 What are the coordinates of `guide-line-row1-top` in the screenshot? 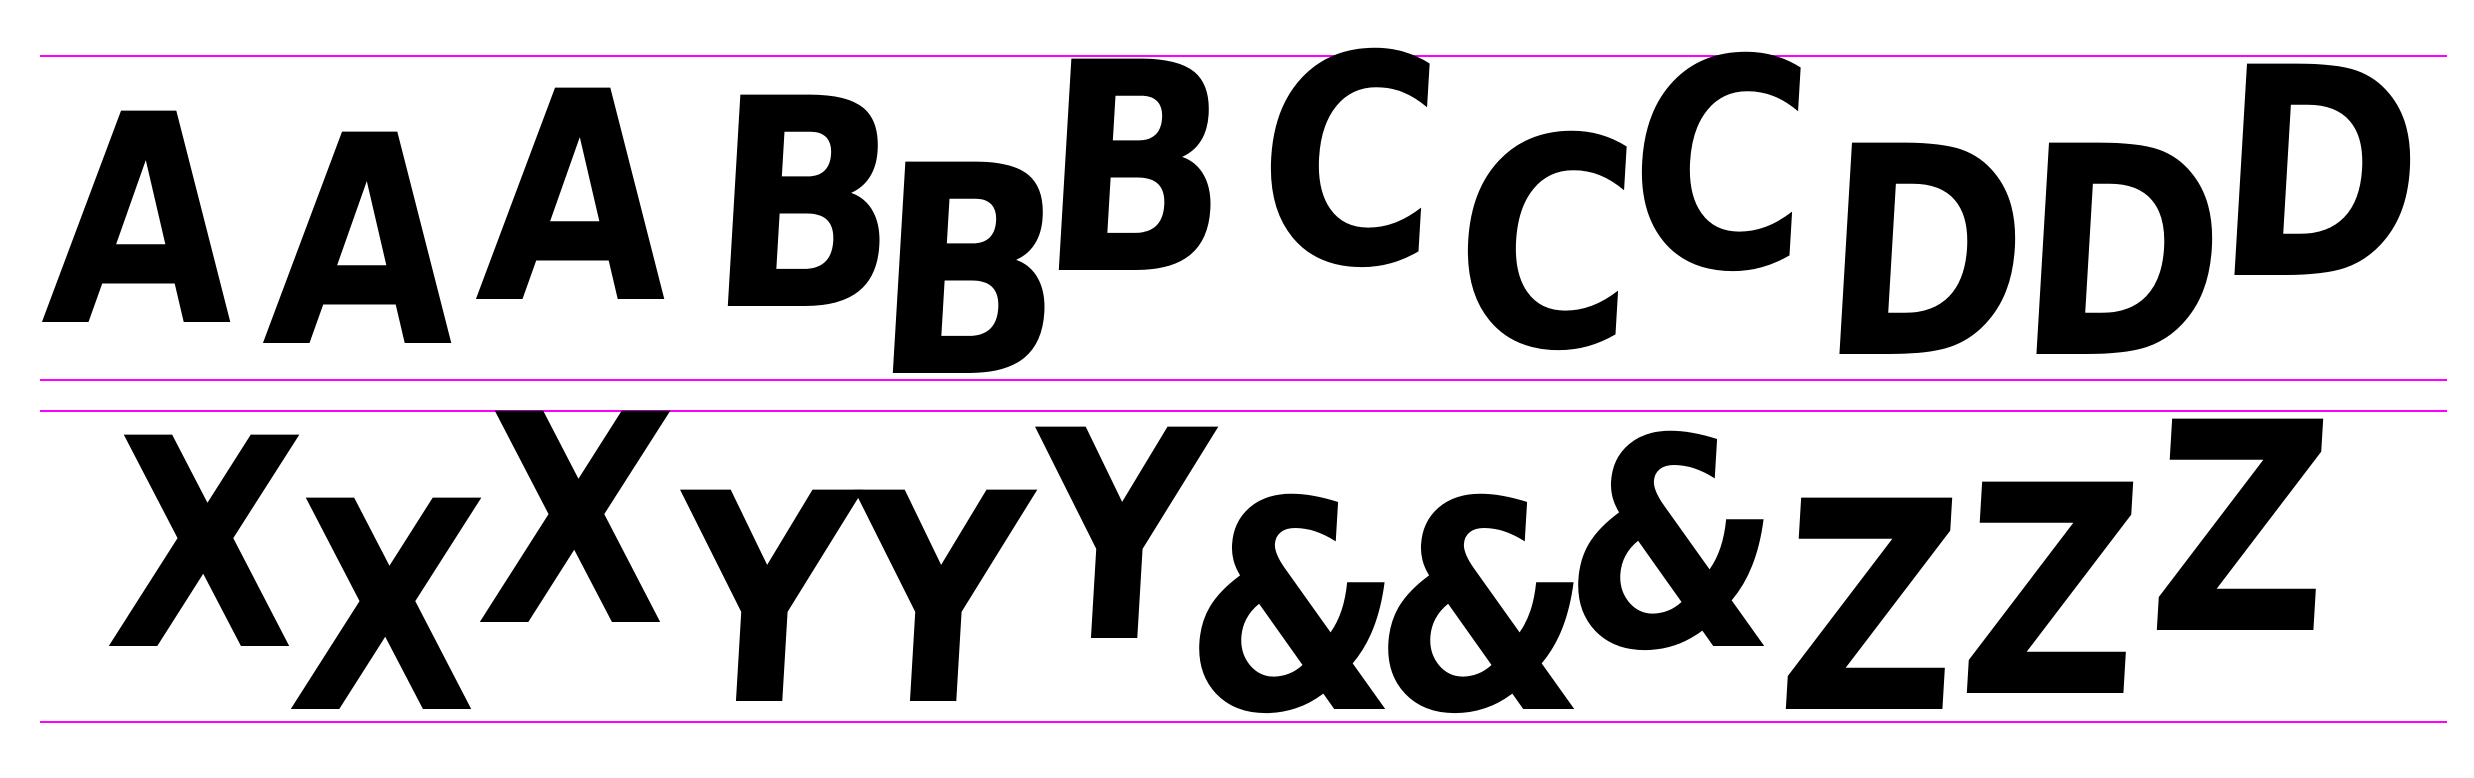 It's located at (1243, 56).